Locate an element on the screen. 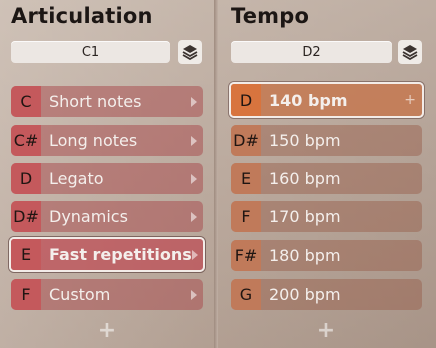  item-label: 150 bpm is located at coordinates (305, 140).